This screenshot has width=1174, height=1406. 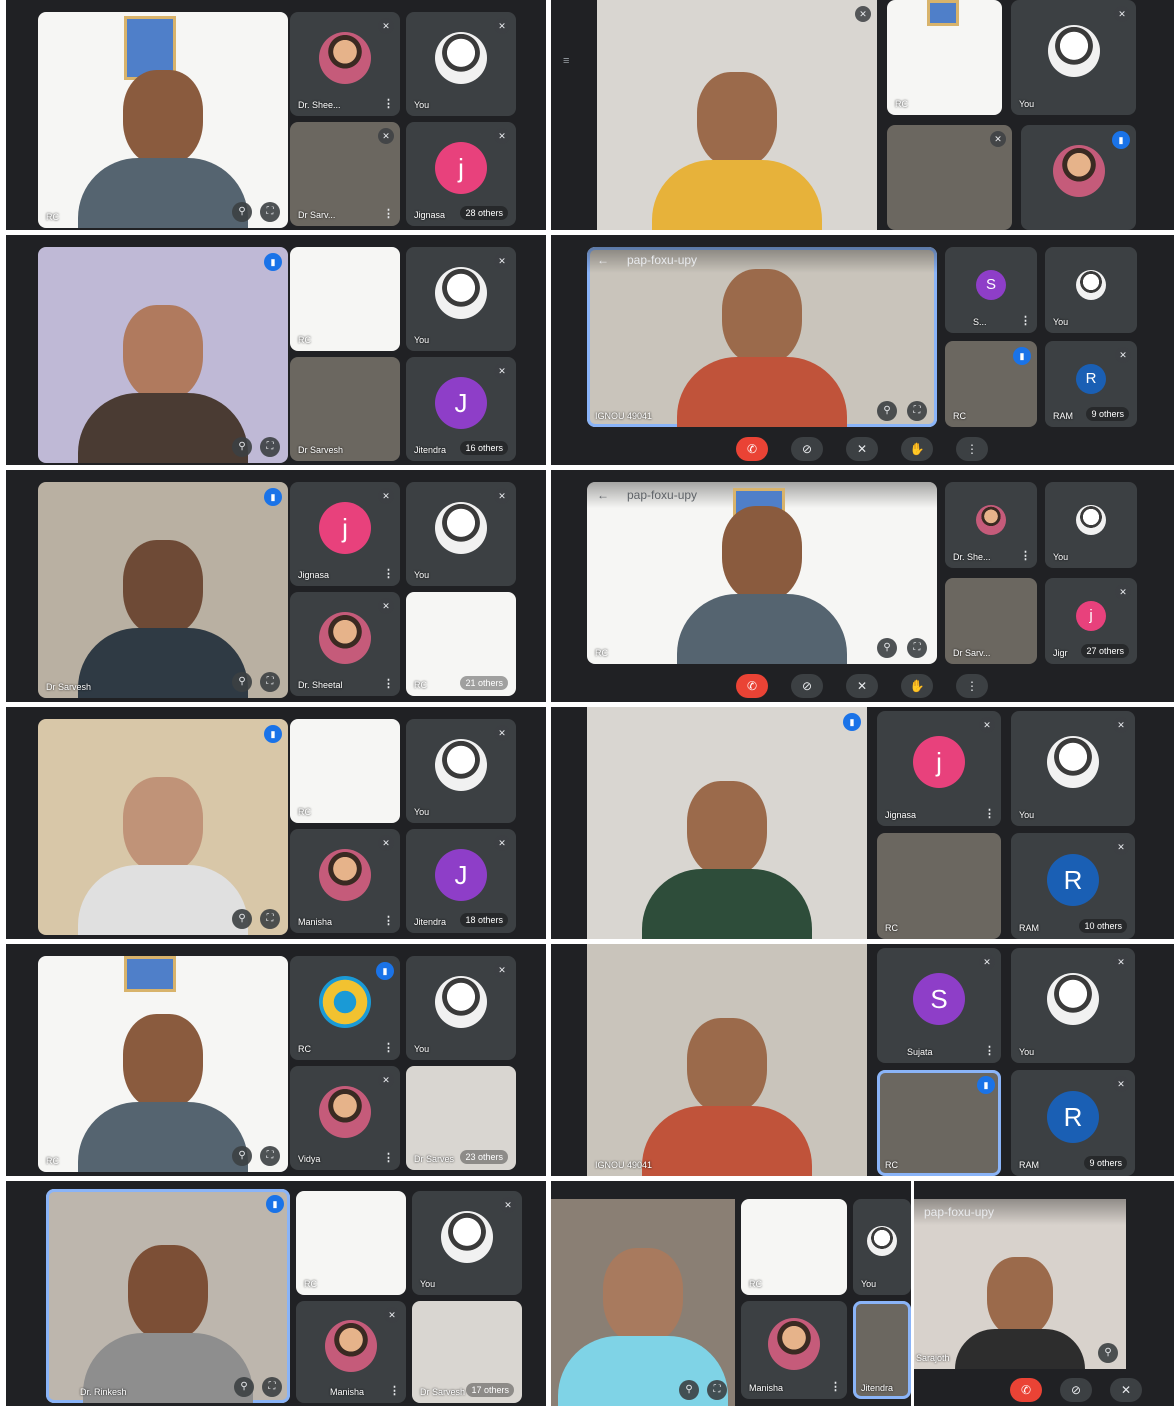 I want to click on tile-participant-photo: ▮, so click(x=1078, y=177).